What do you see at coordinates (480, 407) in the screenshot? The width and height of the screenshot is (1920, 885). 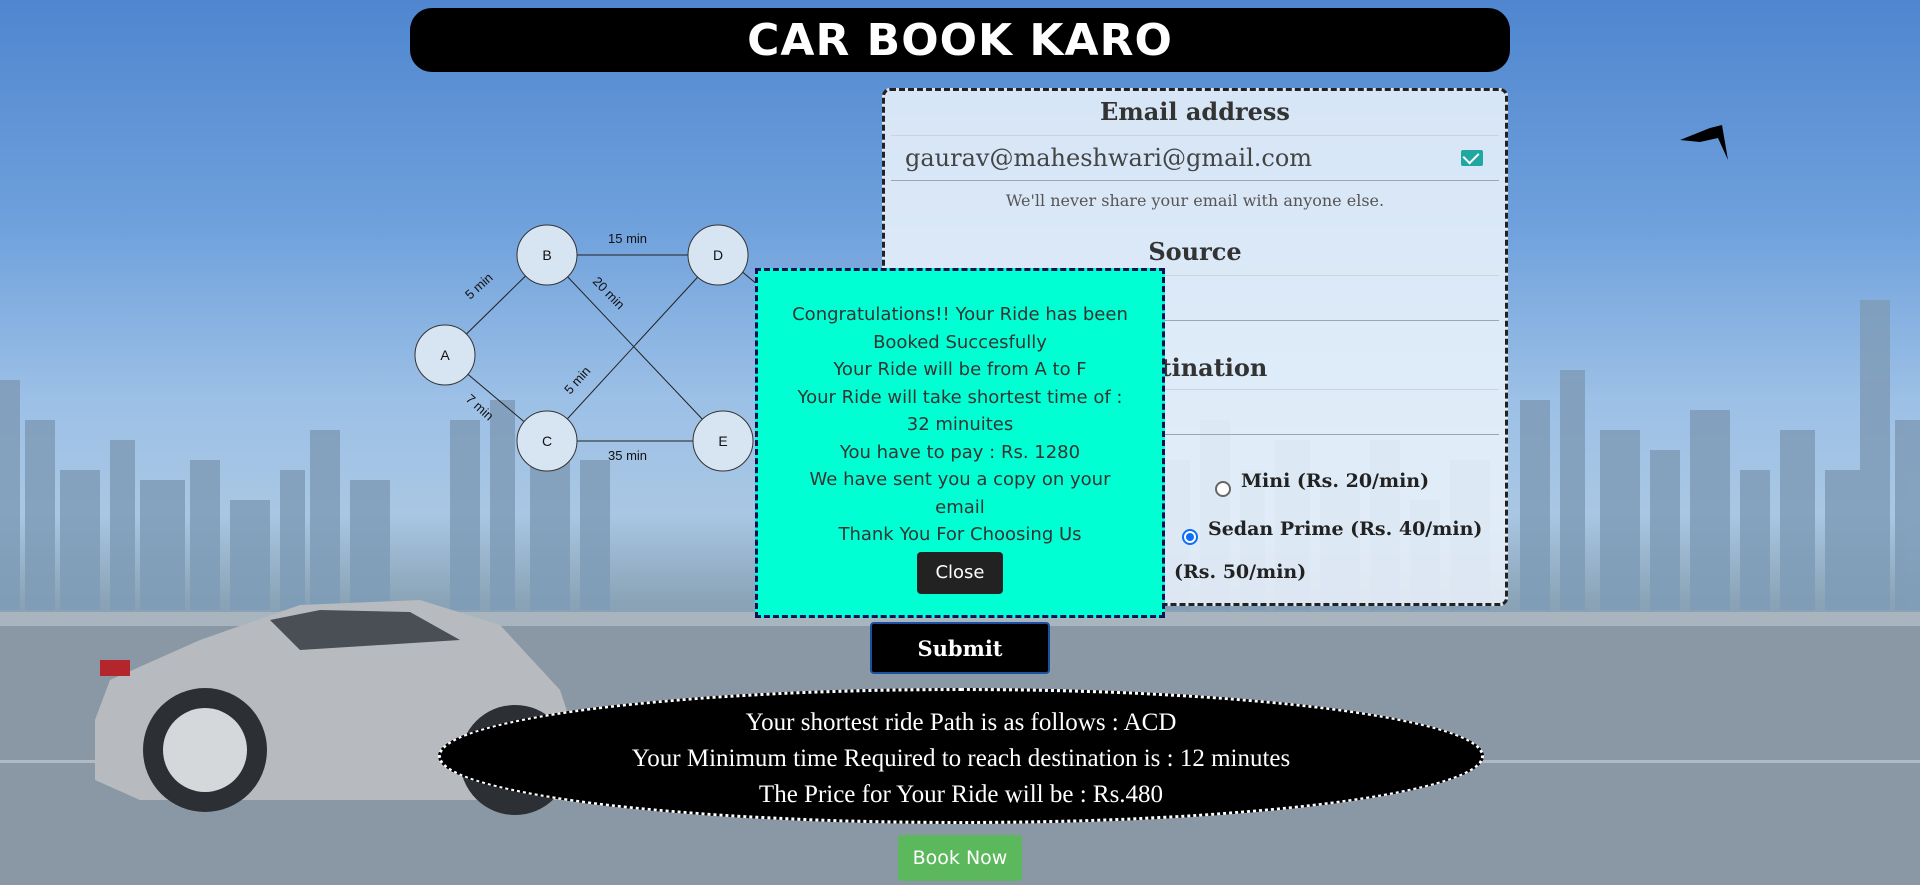 I see `edge-label-a-c: 7 min` at bounding box center [480, 407].